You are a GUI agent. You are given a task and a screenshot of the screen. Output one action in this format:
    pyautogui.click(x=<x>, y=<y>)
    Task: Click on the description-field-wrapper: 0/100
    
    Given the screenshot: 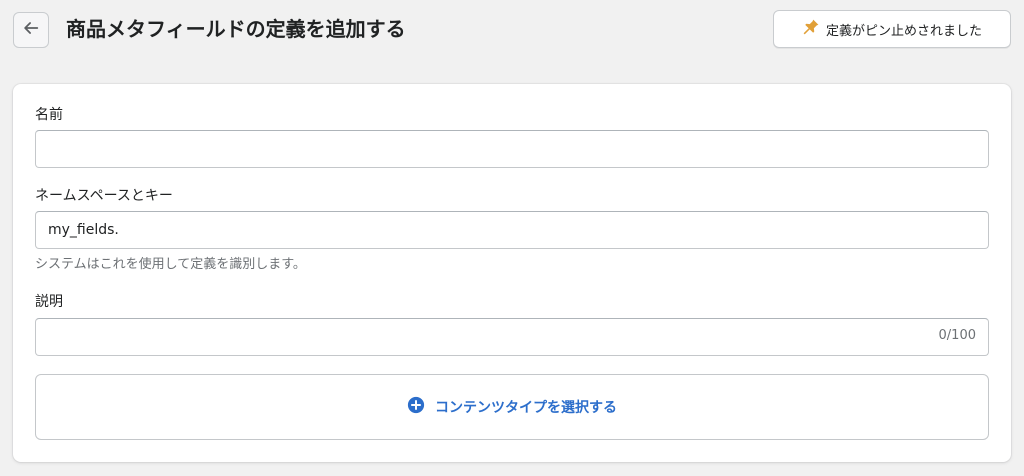 What is the action you would take?
    pyautogui.click(x=512, y=337)
    